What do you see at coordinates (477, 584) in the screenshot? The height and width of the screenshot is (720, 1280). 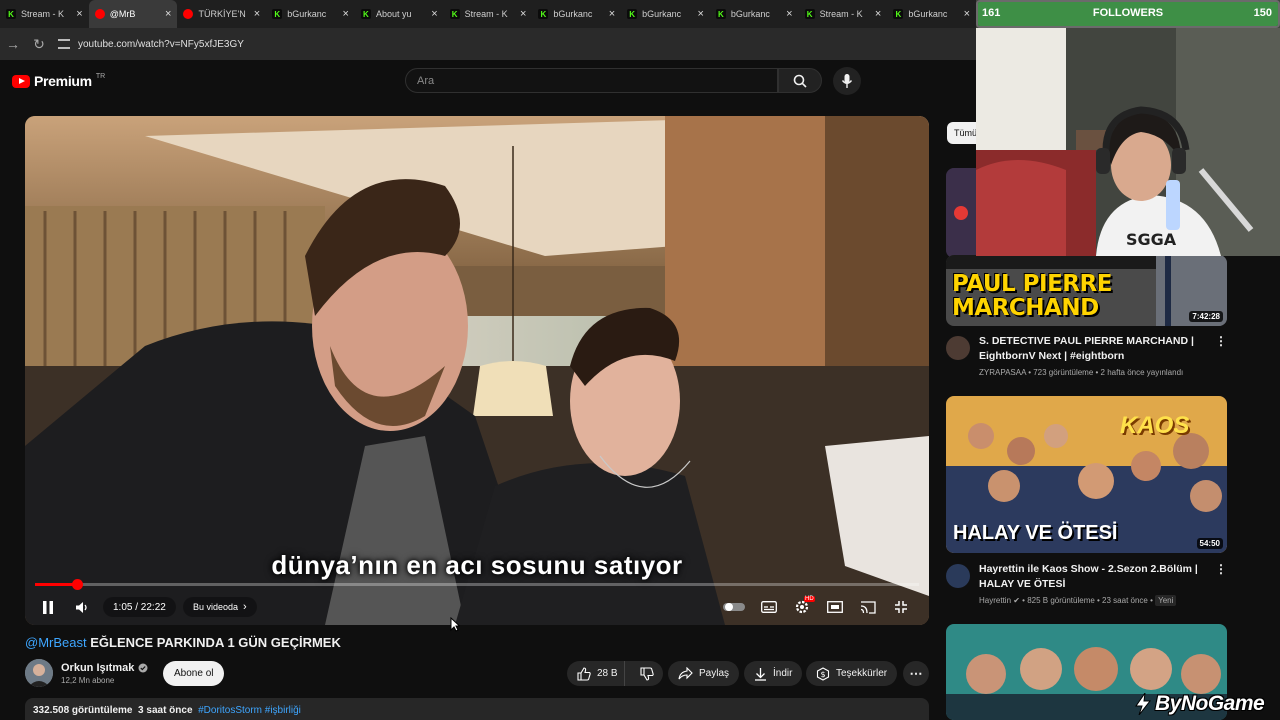 I see `progress-bar` at bounding box center [477, 584].